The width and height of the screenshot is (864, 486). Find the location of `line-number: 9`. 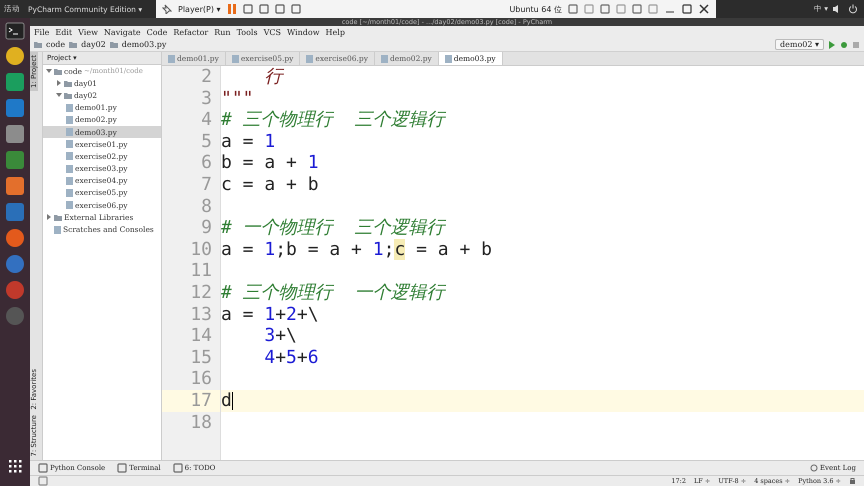

line-number: 9 is located at coordinates (206, 227).